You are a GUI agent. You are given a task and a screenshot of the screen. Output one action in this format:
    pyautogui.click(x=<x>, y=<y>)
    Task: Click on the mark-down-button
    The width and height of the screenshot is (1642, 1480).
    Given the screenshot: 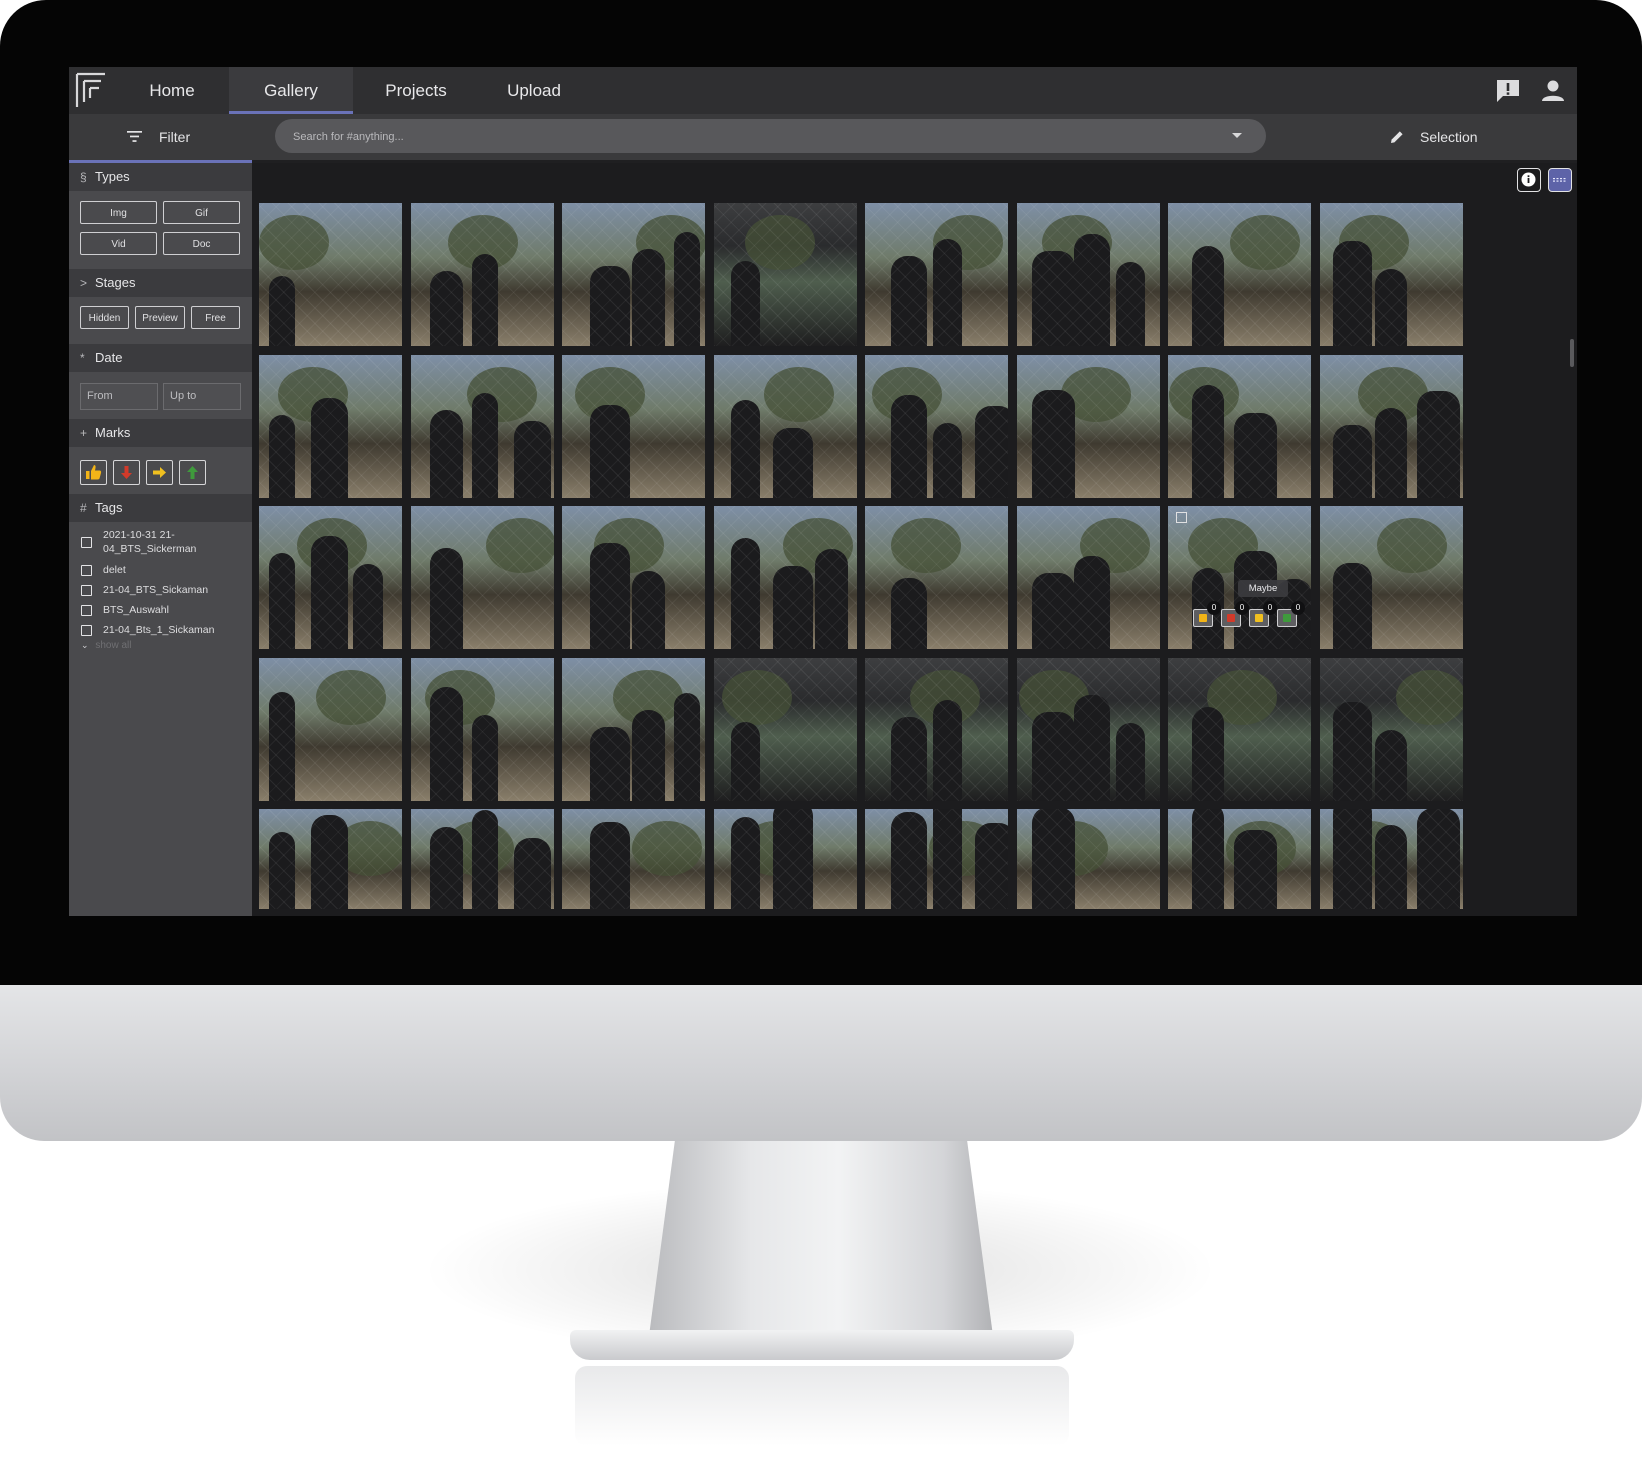 What is the action you would take?
    pyautogui.click(x=126, y=472)
    